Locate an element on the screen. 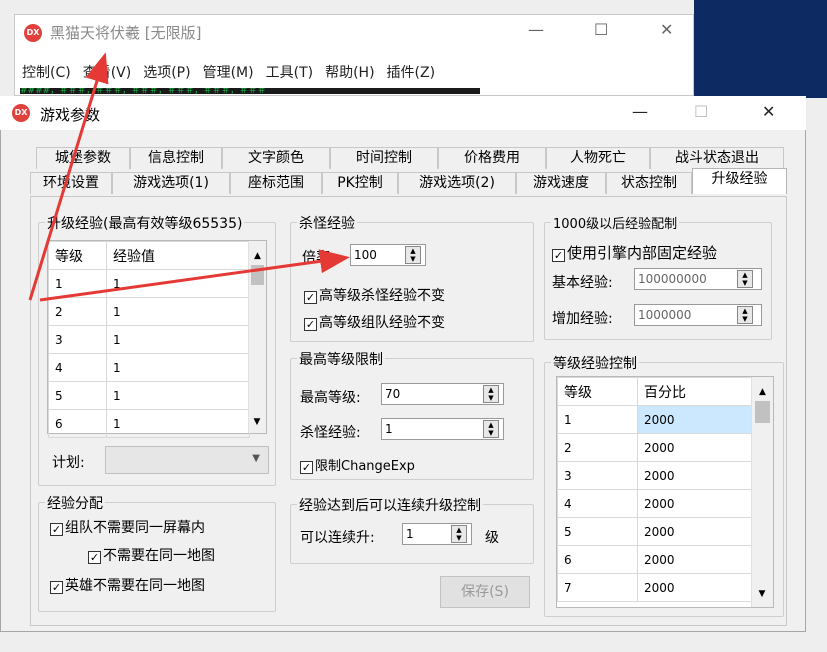 This screenshot has width=827, height=652. arrow-to-title is located at coordinates (68, 176).